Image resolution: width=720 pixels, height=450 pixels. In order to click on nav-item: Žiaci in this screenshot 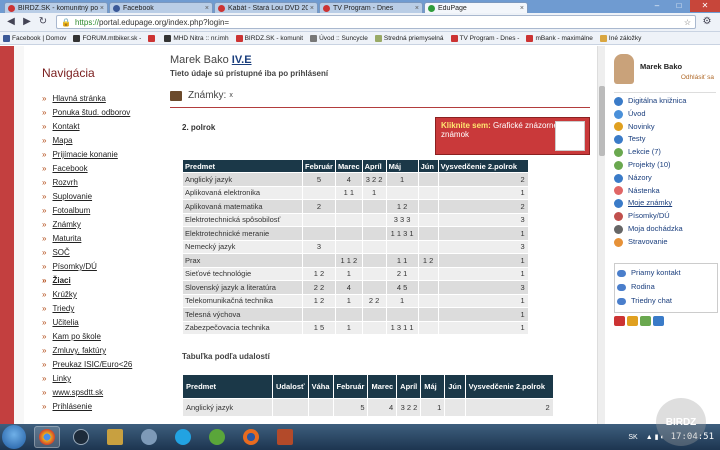, I will do `click(98, 281)`.